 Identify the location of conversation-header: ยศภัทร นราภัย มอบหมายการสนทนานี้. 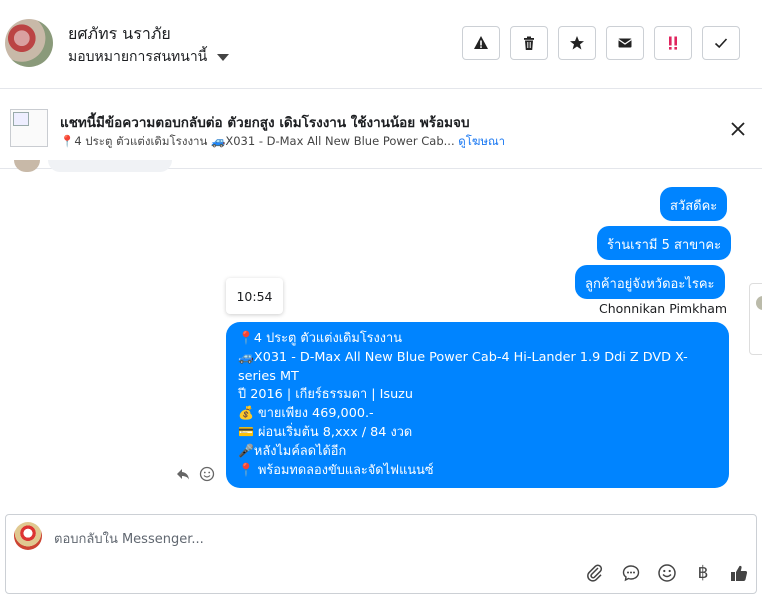
(381, 44).